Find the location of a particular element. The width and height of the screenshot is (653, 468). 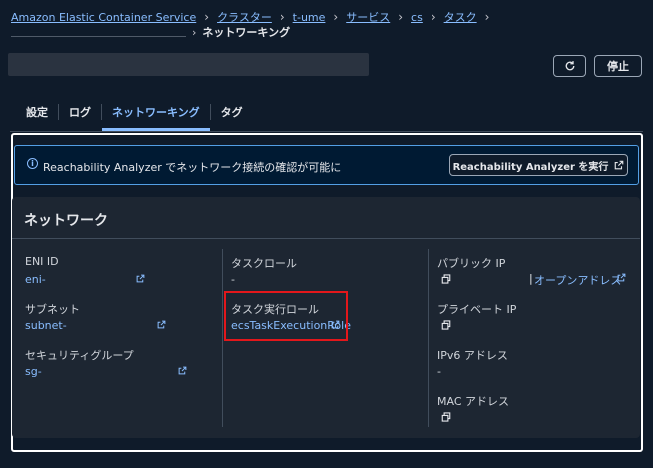

redacted-task-id is located at coordinates (98, 32).